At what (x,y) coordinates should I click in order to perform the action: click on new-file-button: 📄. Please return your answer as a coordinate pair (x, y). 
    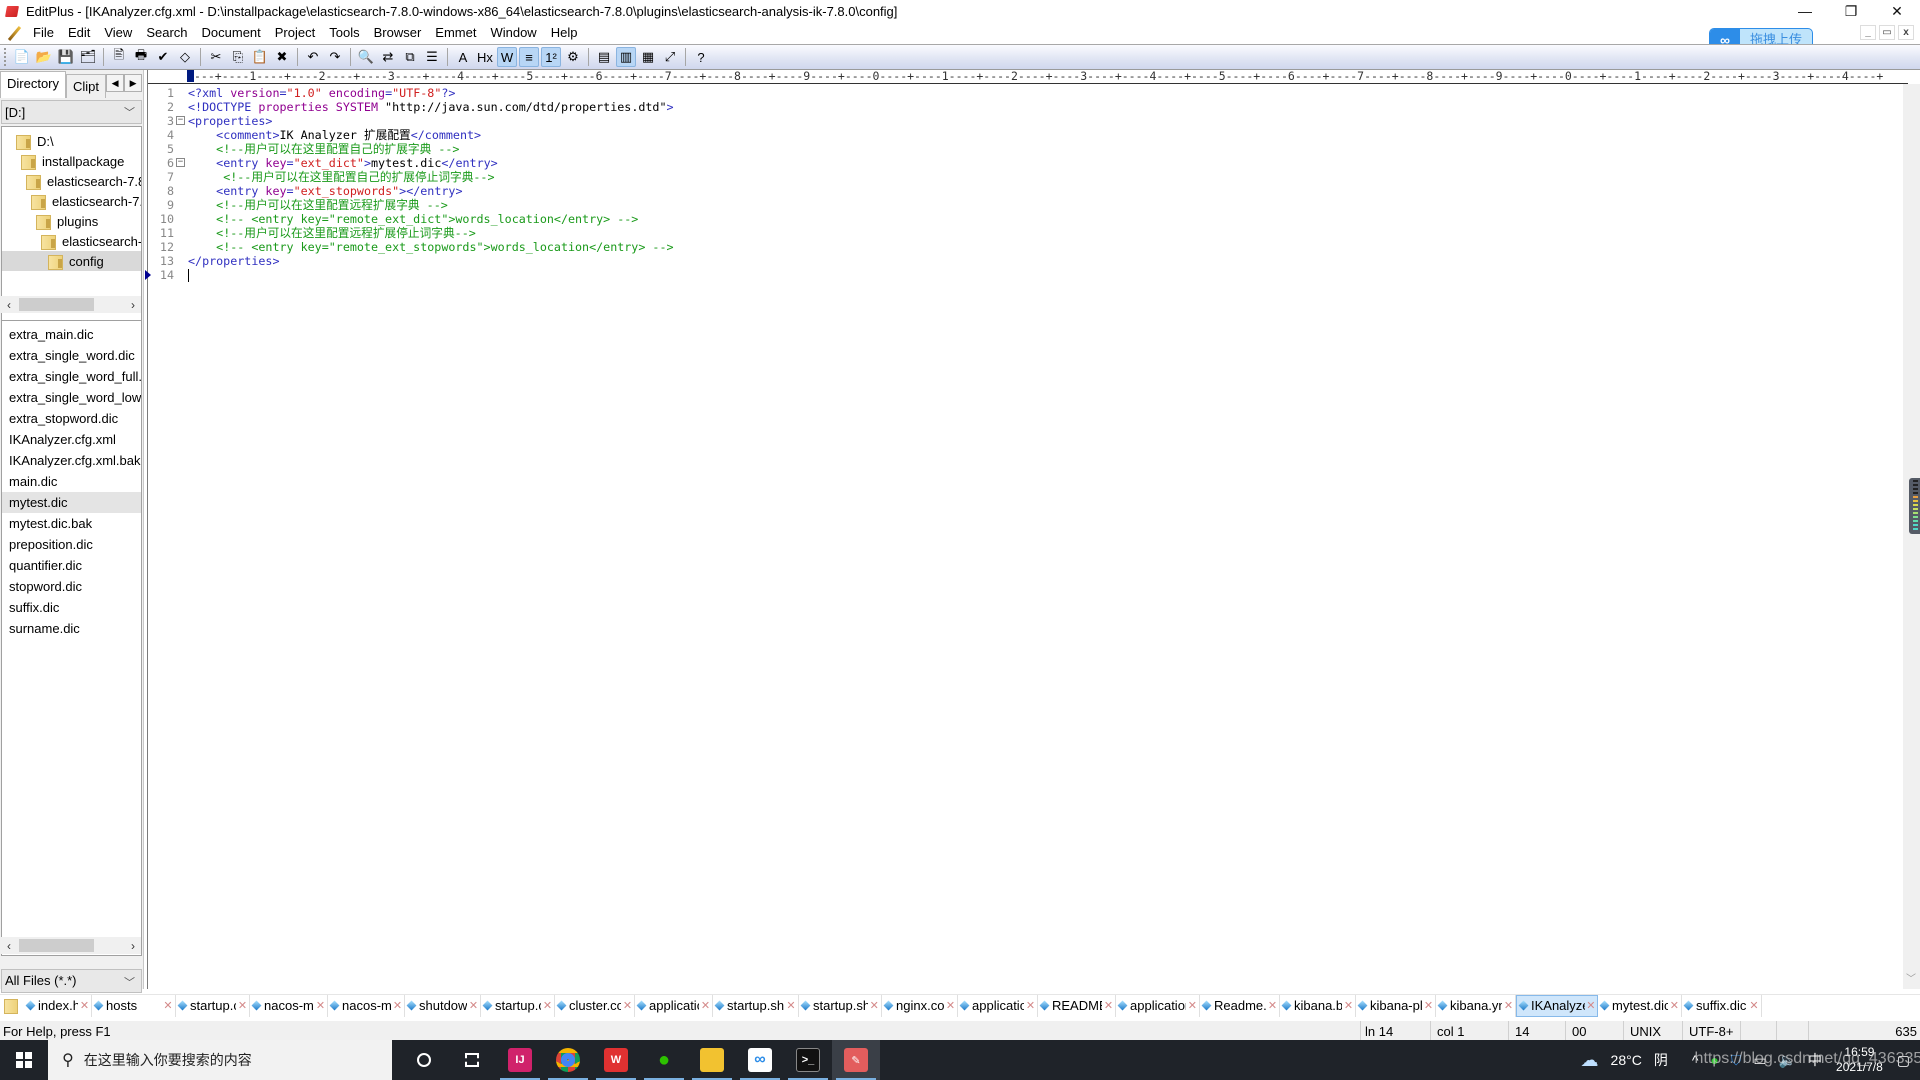
    Looking at the image, I should click on (22, 57).